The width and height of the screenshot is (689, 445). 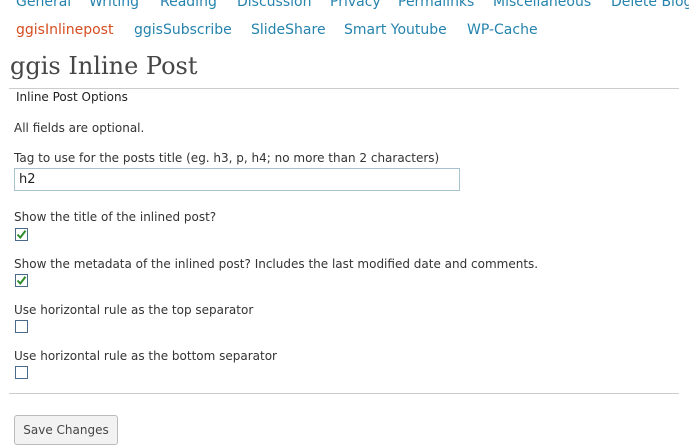 I want to click on tab-permalinks: Permalinks, so click(x=436, y=5).